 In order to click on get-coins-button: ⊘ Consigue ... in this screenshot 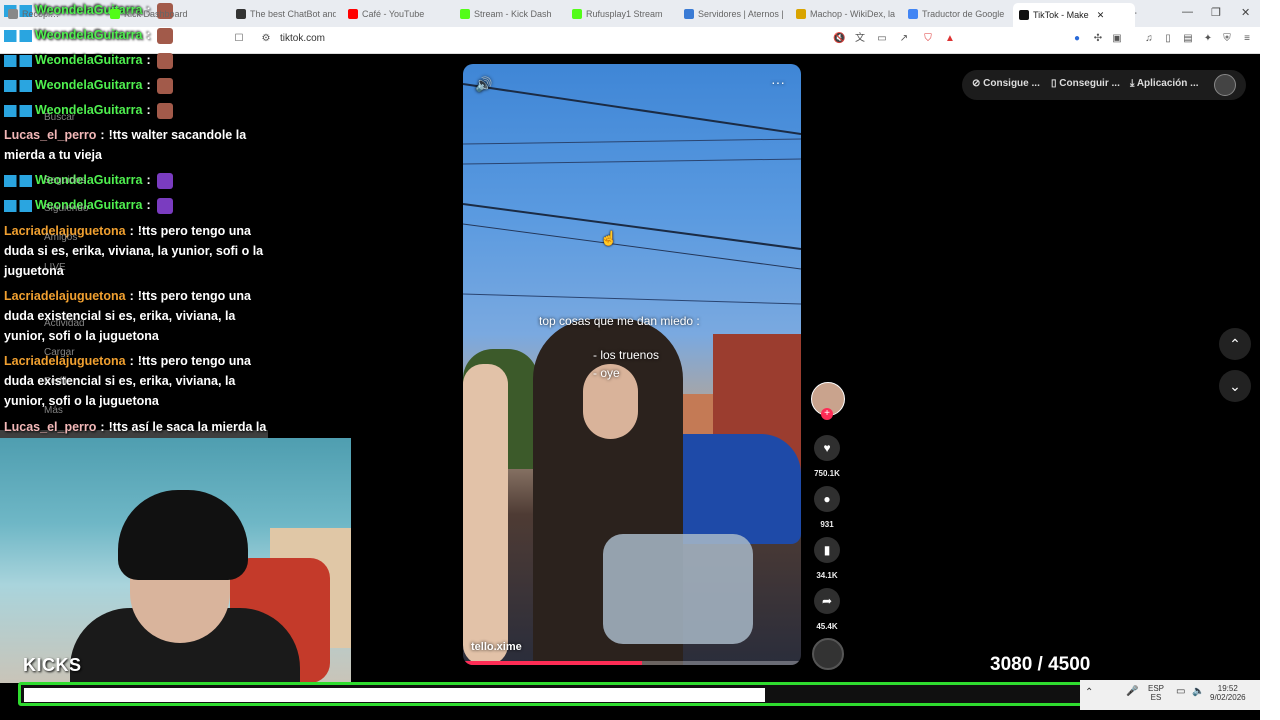, I will do `click(1006, 83)`.